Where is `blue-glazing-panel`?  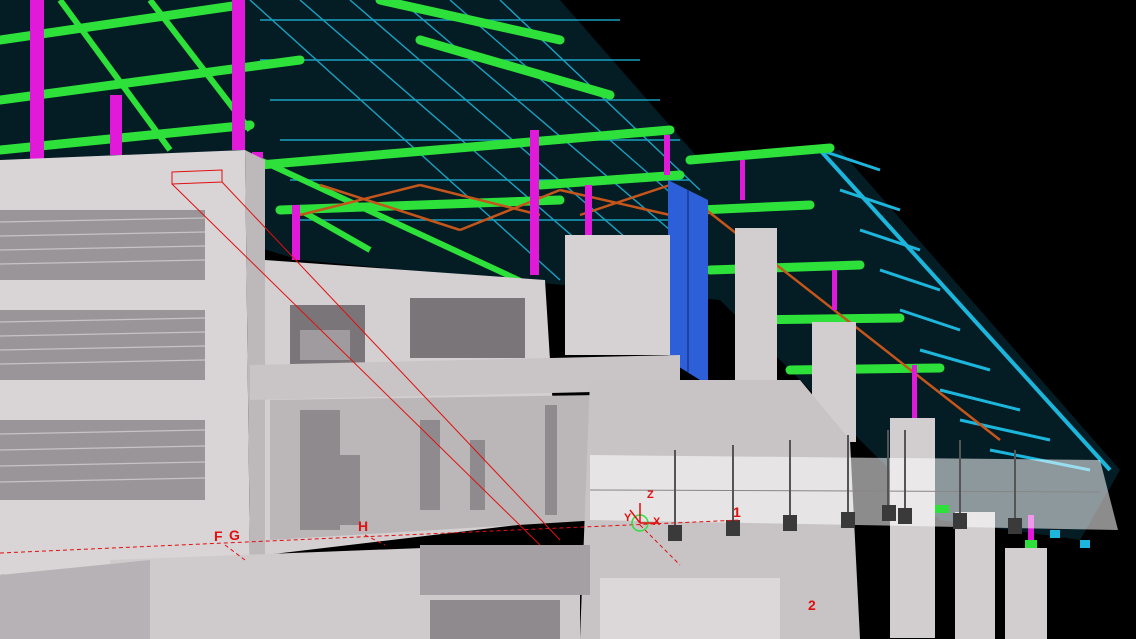 blue-glazing-panel is located at coordinates (688, 282).